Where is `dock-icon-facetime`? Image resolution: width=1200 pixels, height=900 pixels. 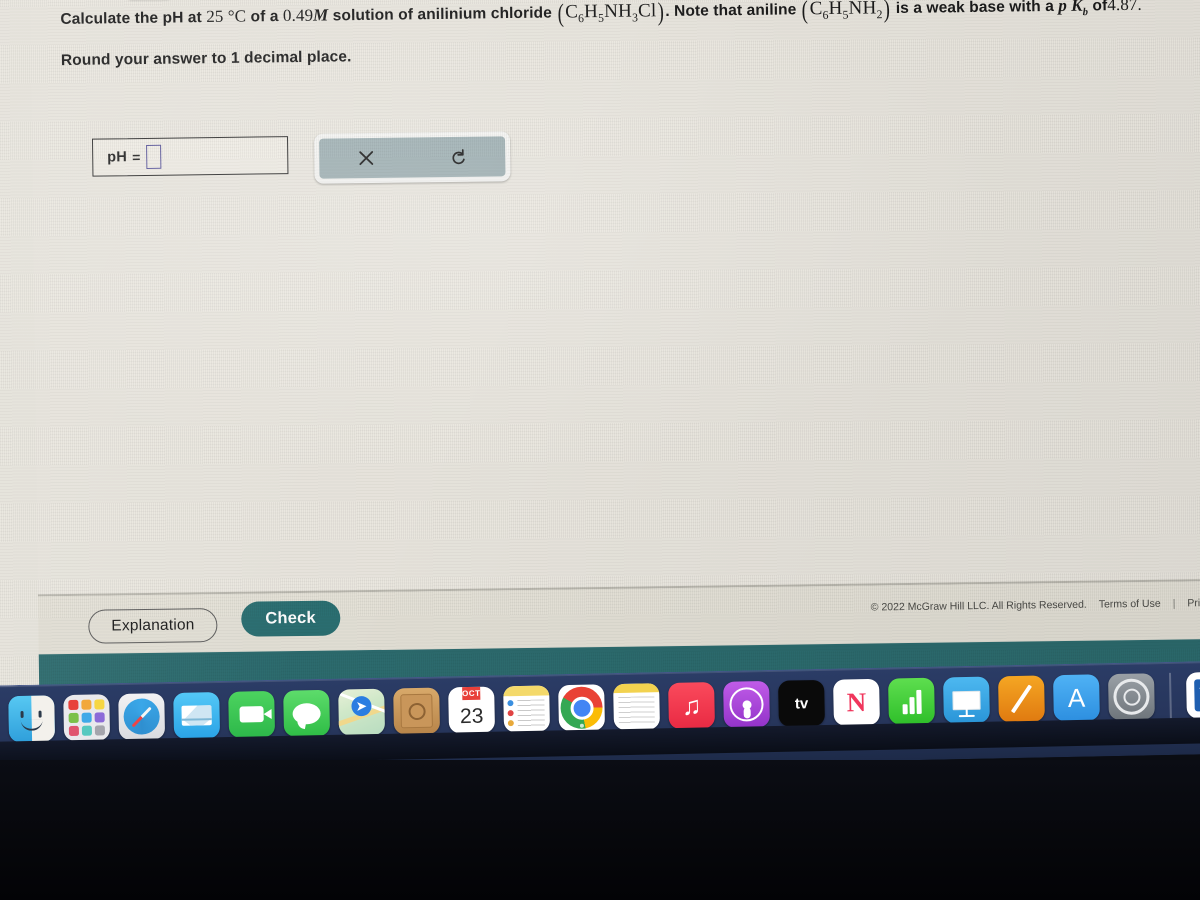
dock-icon-facetime is located at coordinates (252, 714).